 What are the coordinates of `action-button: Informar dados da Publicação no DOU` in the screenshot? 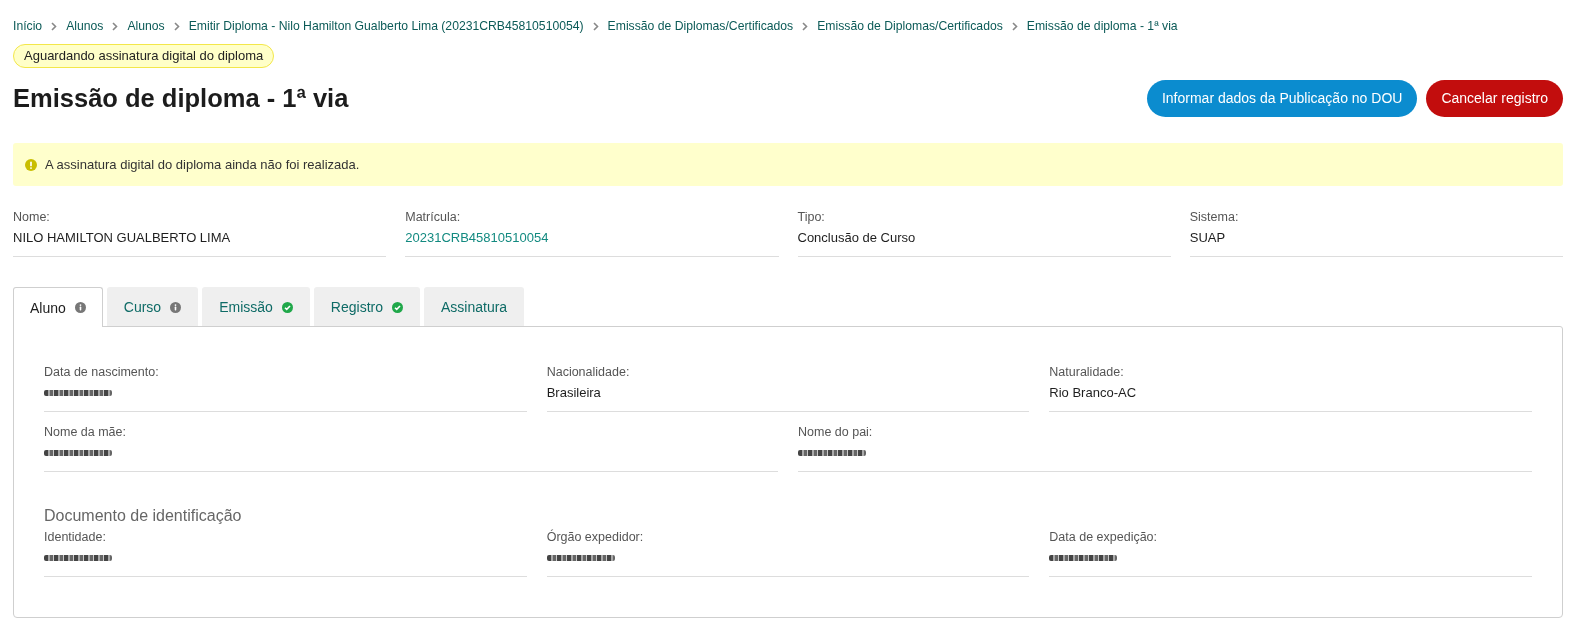 It's located at (1282, 98).